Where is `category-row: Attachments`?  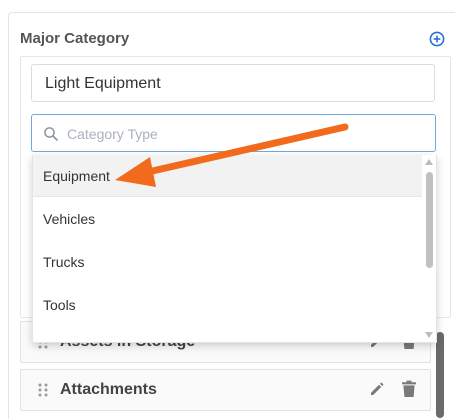
category-row: Attachments is located at coordinates (225, 390).